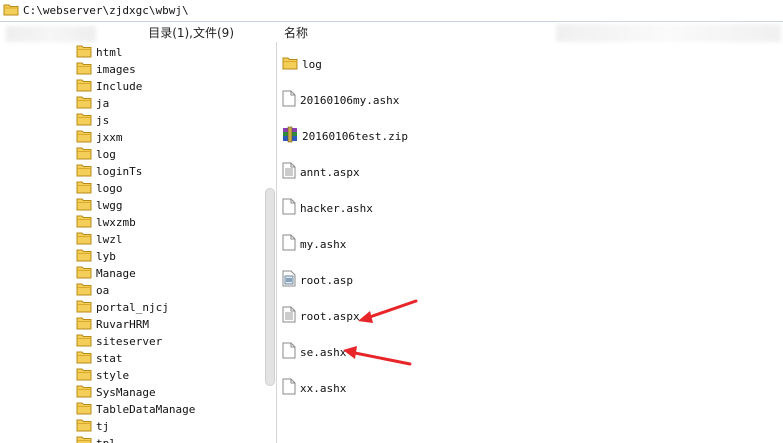 The height and width of the screenshot is (443, 783). I want to click on file-row: 20160106my.ashx, so click(340, 100).